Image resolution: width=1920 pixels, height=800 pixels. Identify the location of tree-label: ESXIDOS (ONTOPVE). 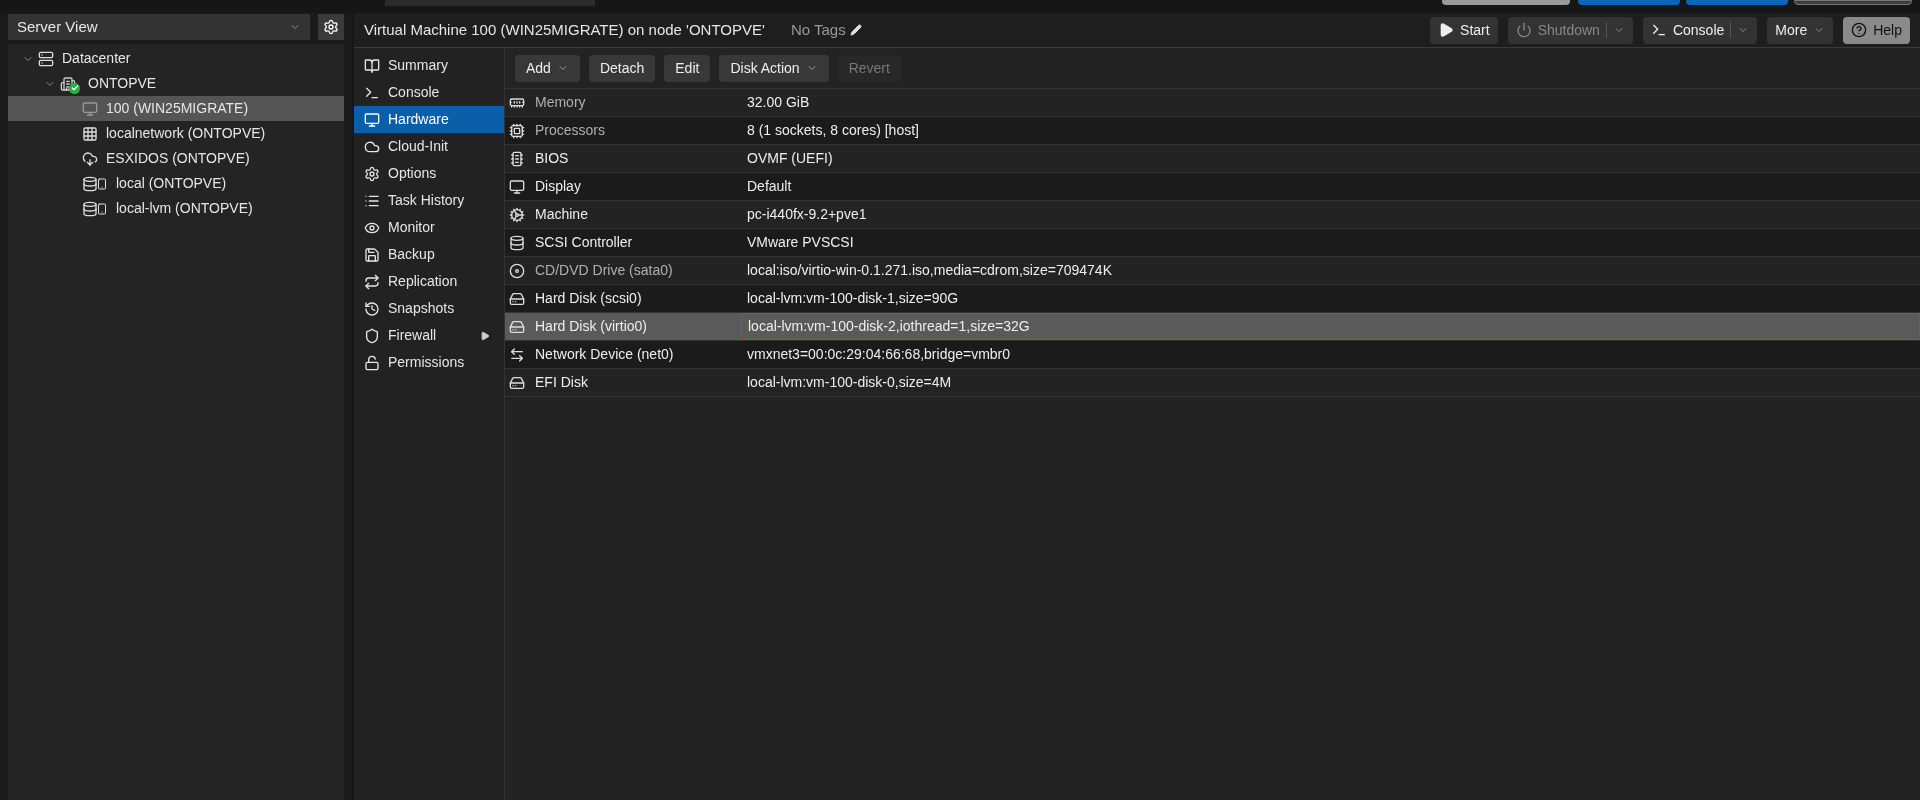
(178, 158).